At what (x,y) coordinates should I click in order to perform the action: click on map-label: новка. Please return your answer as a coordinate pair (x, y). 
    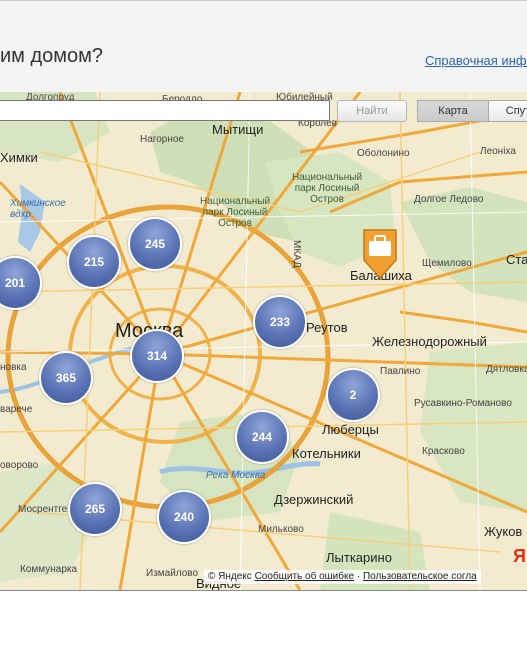
    Looking at the image, I should click on (13, 367).